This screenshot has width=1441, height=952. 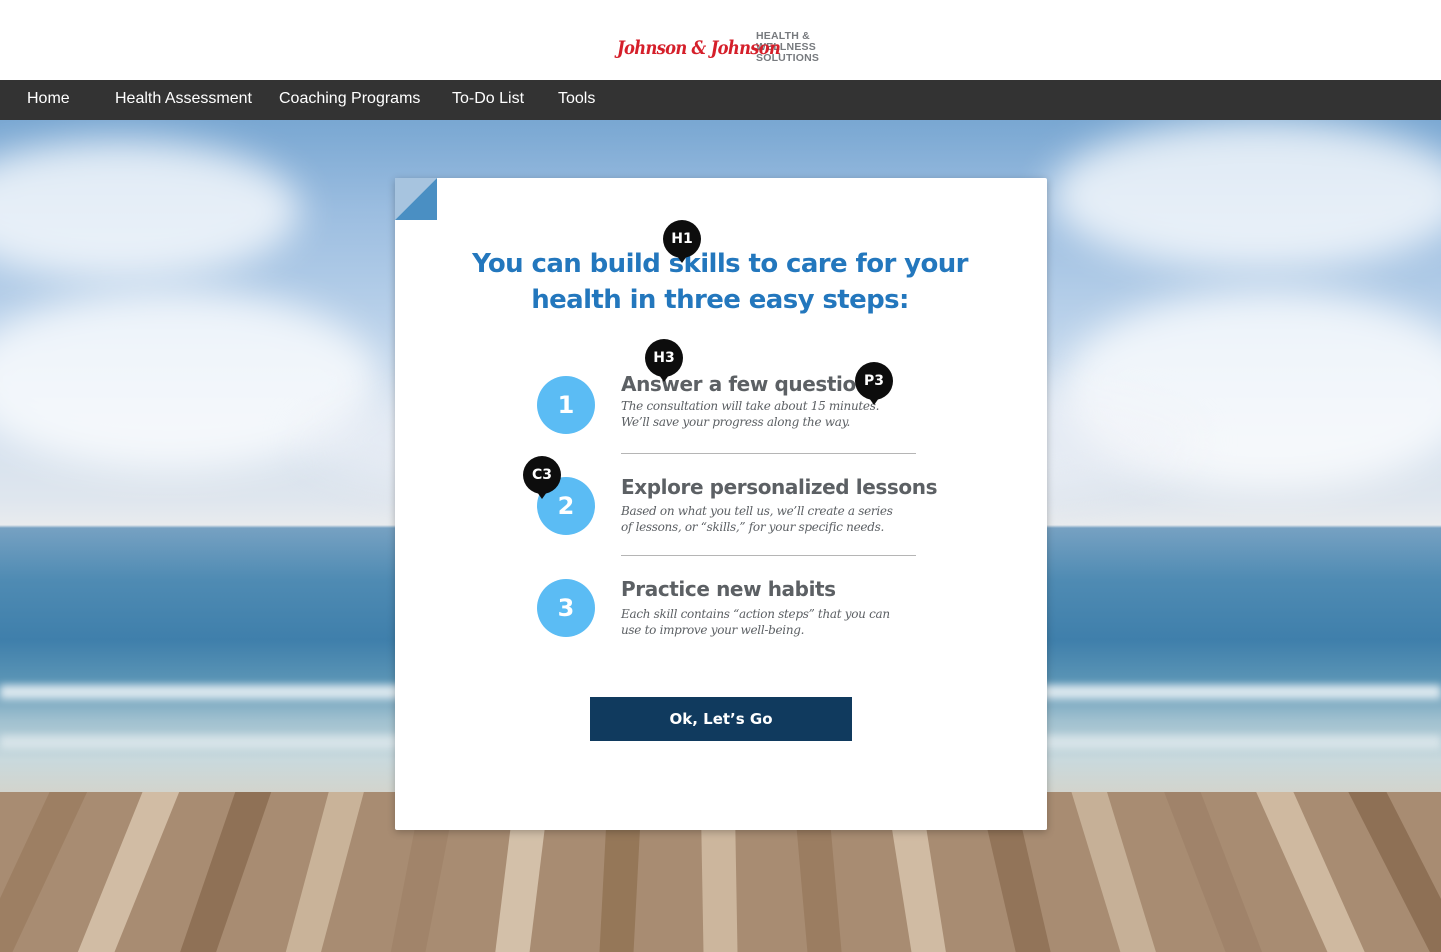 What do you see at coordinates (48, 99) in the screenshot?
I see `nav-home: Home` at bounding box center [48, 99].